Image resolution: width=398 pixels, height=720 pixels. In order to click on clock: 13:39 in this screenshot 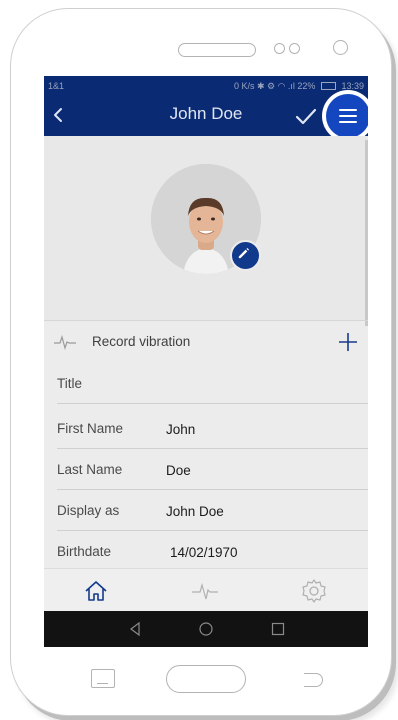, I will do `click(352, 85)`.